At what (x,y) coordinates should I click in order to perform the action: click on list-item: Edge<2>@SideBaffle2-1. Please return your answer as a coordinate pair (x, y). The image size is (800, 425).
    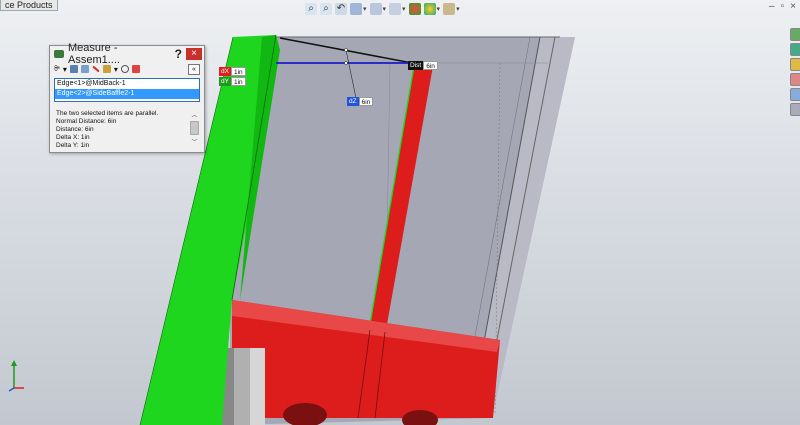
    Looking at the image, I should click on (127, 94).